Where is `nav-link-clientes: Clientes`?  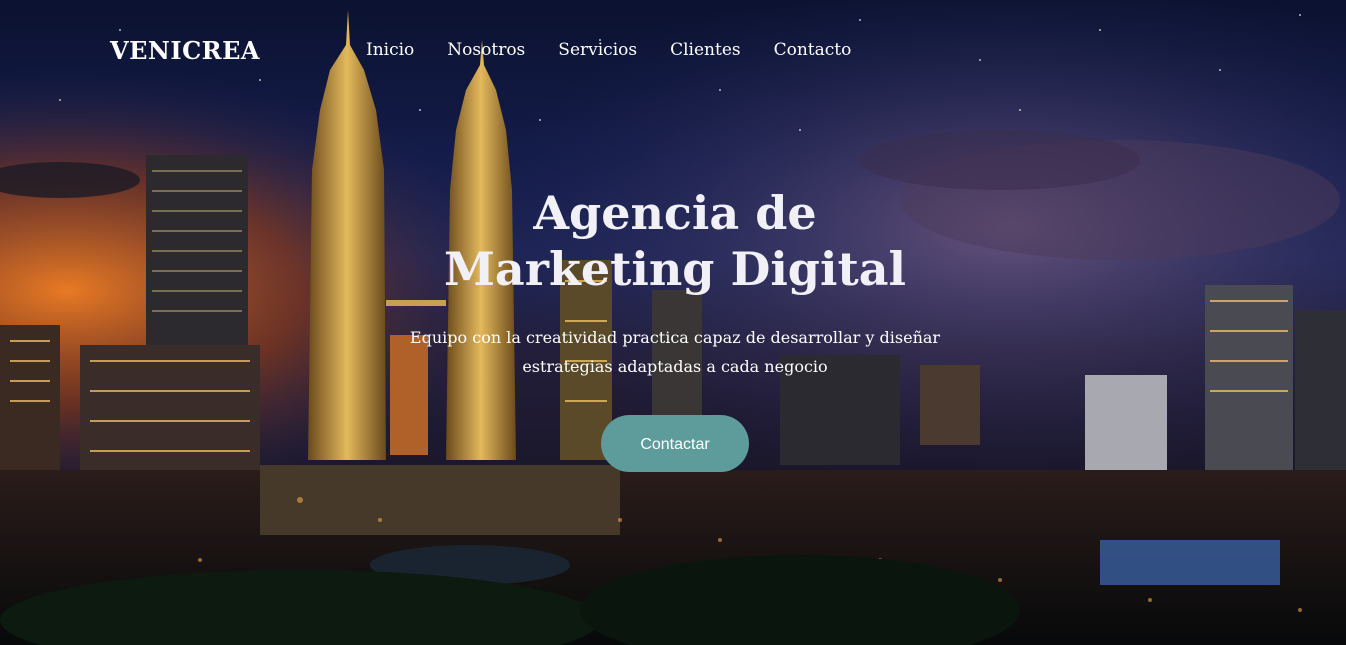 nav-link-clientes: Clientes is located at coordinates (705, 50).